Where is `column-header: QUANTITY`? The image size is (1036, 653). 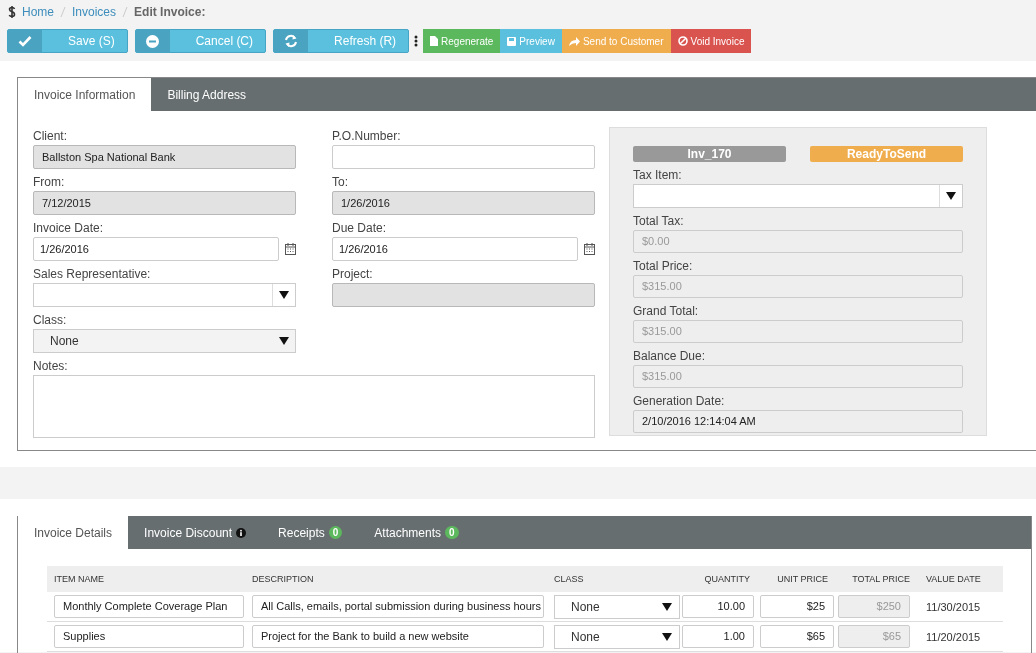
column-header: QUANTITY is located at coordinates (727, 579).